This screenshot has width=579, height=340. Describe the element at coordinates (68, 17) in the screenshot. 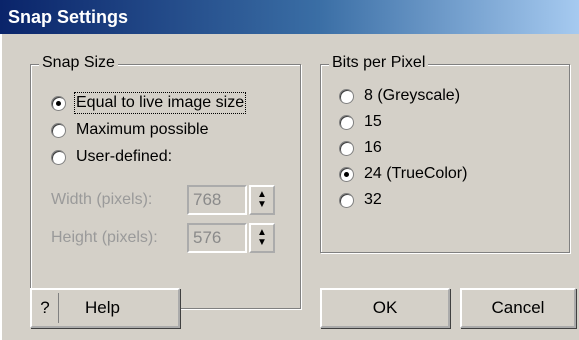

I see `window-title: Snap Settings` at that location.